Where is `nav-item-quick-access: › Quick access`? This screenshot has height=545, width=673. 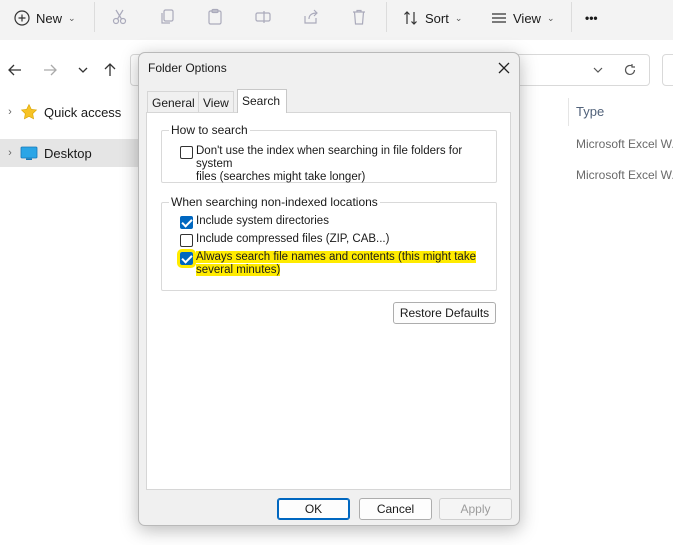
nav-item-quick-access: › Quick access is located at coordinates (69, 112).